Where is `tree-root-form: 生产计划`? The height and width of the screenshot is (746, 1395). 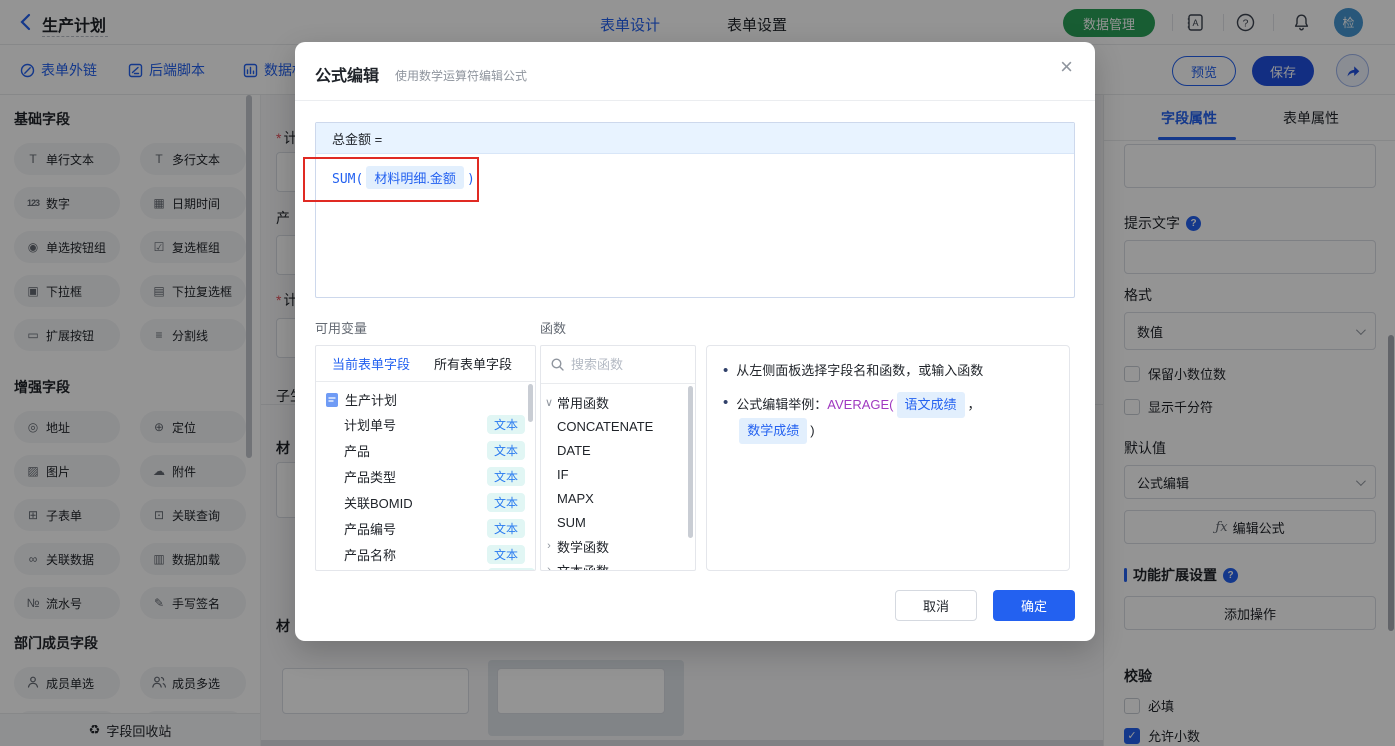
tree-root-form: 生产计划 is located at coordinates (425, 396).